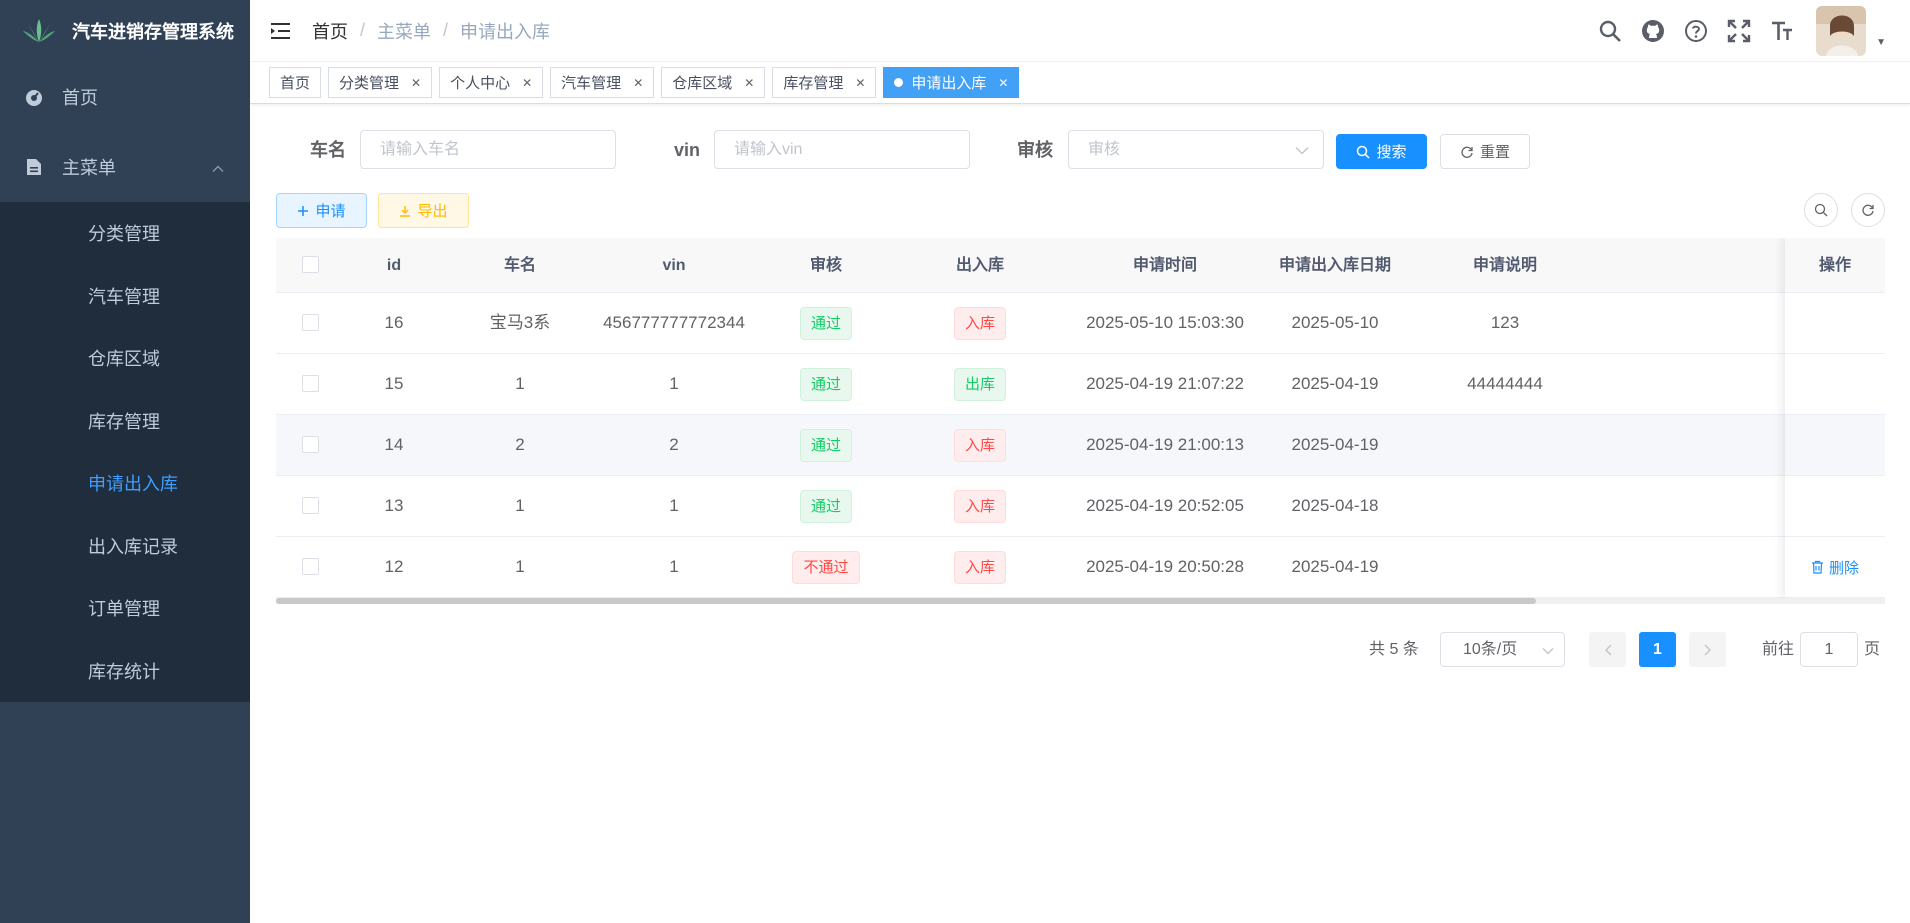  Describe the element at coordinates (1817, 567) in the screenshot. I see `trash-icon` at that location.